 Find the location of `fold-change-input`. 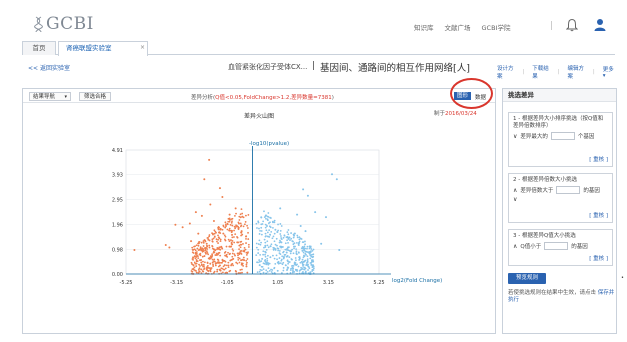

fold-change-input is located at coordinates (568, 190).